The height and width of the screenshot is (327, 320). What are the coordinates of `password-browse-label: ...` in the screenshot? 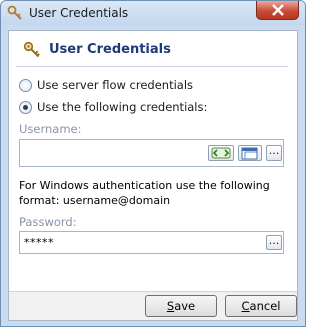 It's located at (274, 240).